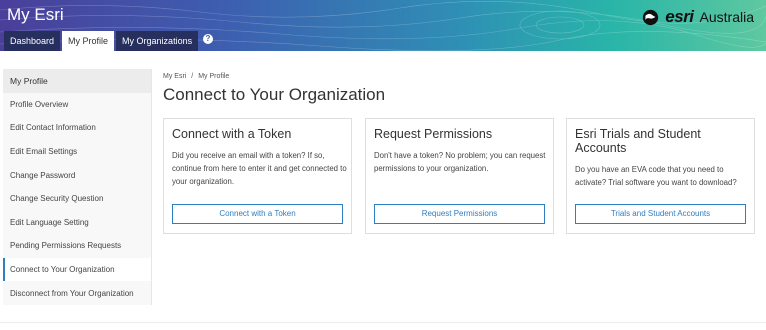 This screenshot has height=330, width=766. Describe the element at coordinates (77, 199) in the screenshot. I see `sidebar-item-change-security-question: Change Security Question` at that location.